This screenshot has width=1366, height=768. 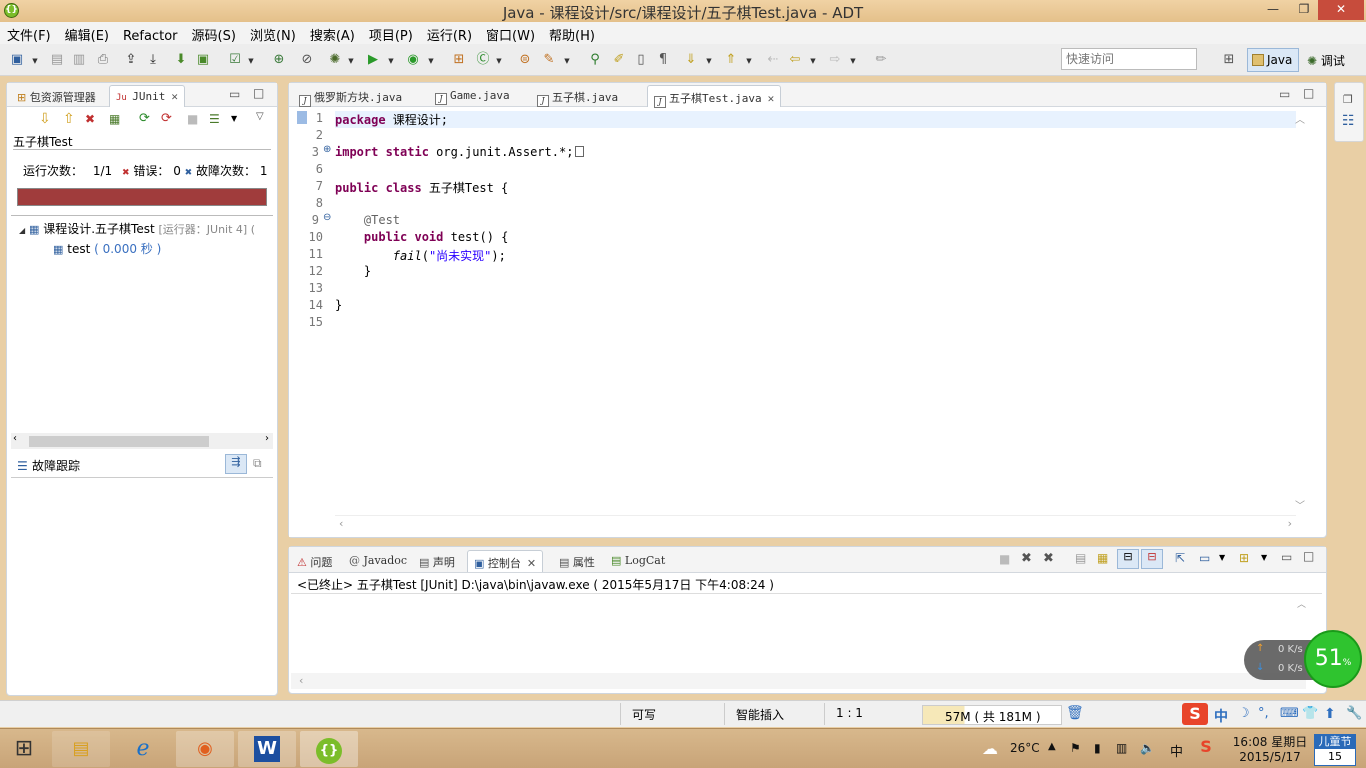 What do you see at coordinates (1270, 748) in the screenshot?
I see `clock: 16:08 星期日 2015/5/17` at bounding box center [1270, 748].